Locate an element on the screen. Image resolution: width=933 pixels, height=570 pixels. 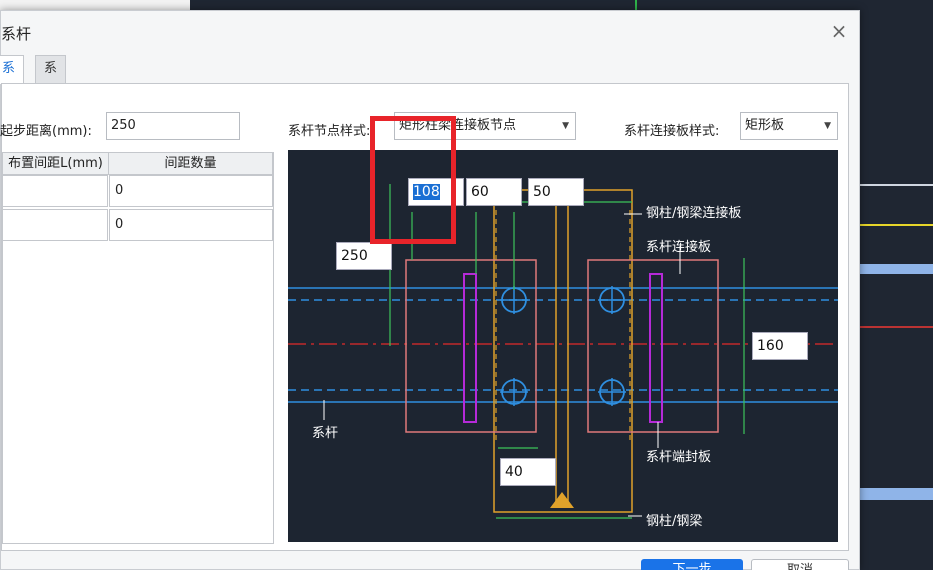
column-header-spacing: 布置间距L(mm) is located at coordinates (56, 164).